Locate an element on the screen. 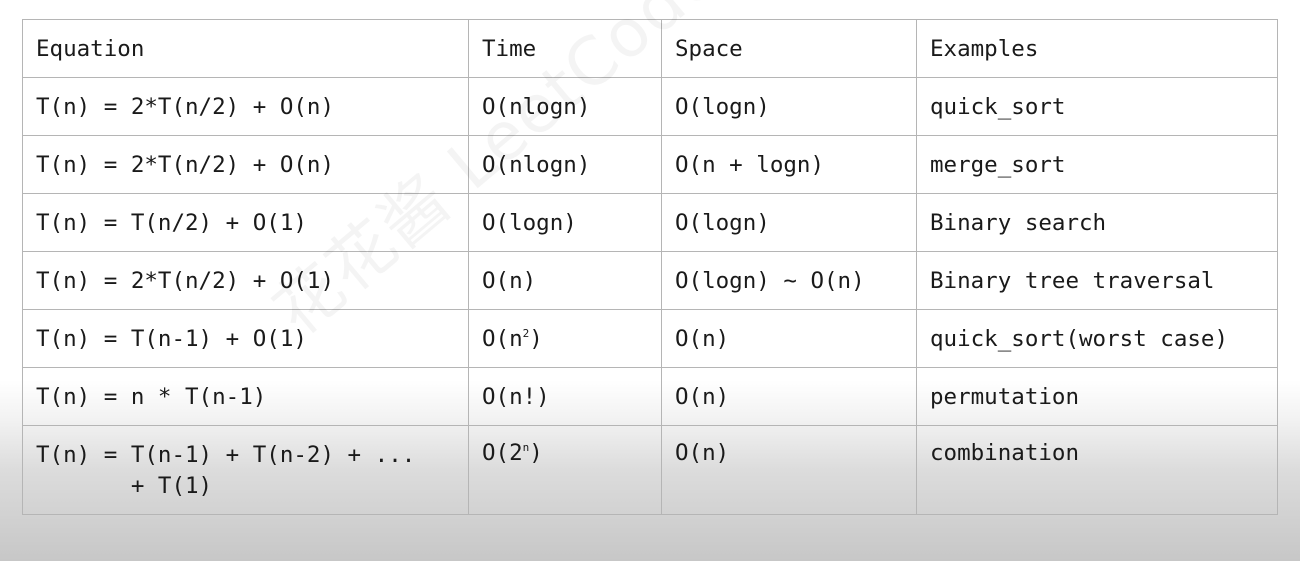 This screenshot has height=561, width=1300. example-cell: combination is located at coordinates (1097, 470).